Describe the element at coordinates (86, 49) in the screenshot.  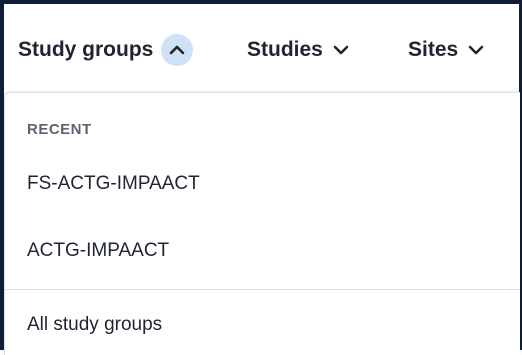
I see `nav-study-groups-label: Study groups` at that location.